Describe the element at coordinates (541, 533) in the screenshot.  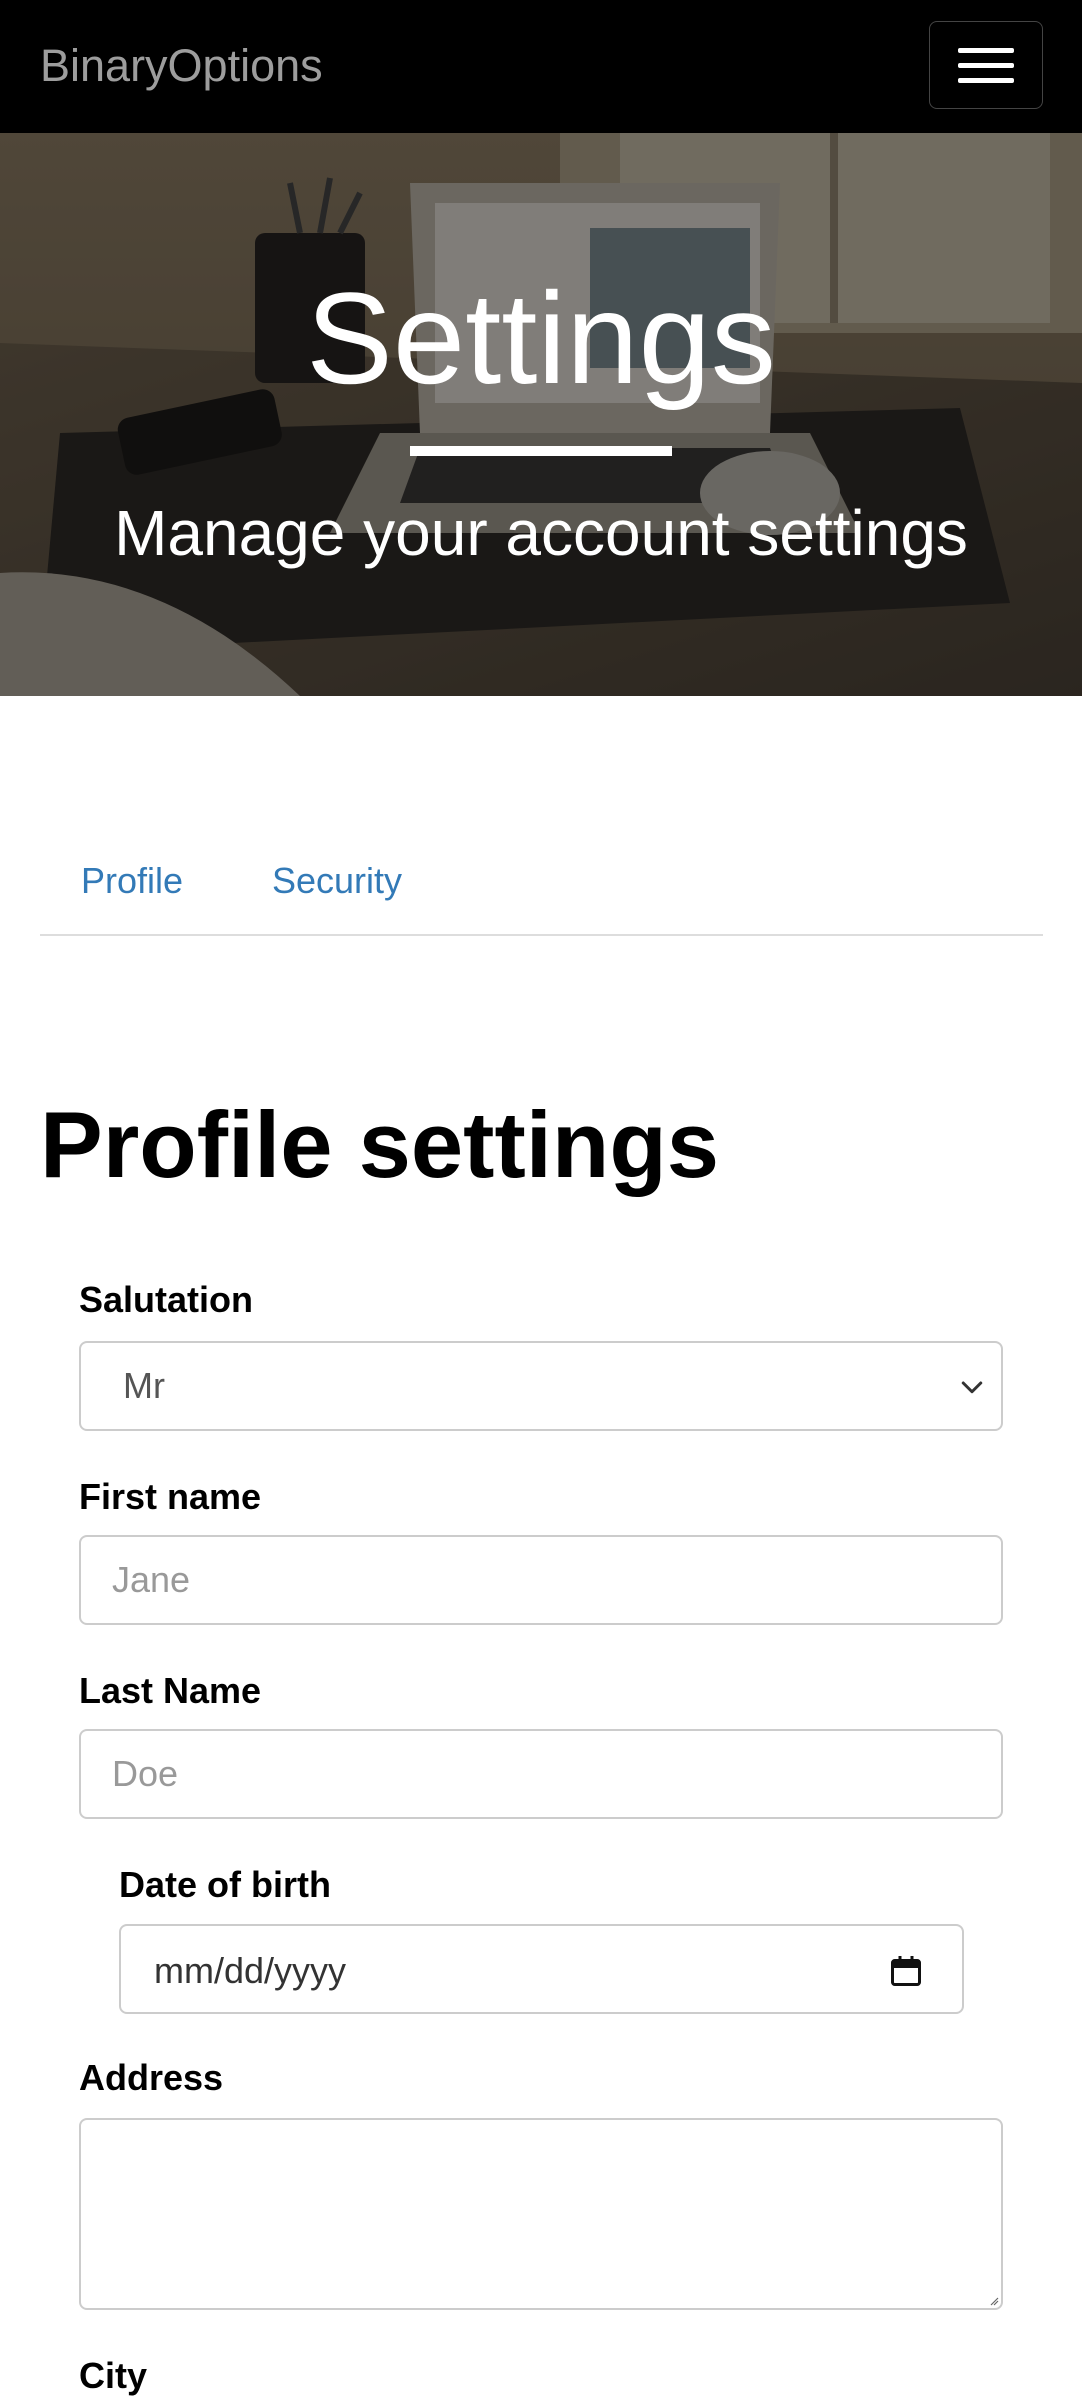
I see `page-subtitle: Manage your account settings` at that location.